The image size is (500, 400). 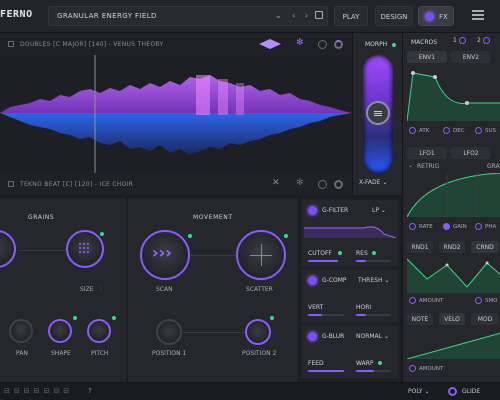 I want to click on help-icon: ?, so click(x=90, y=391).